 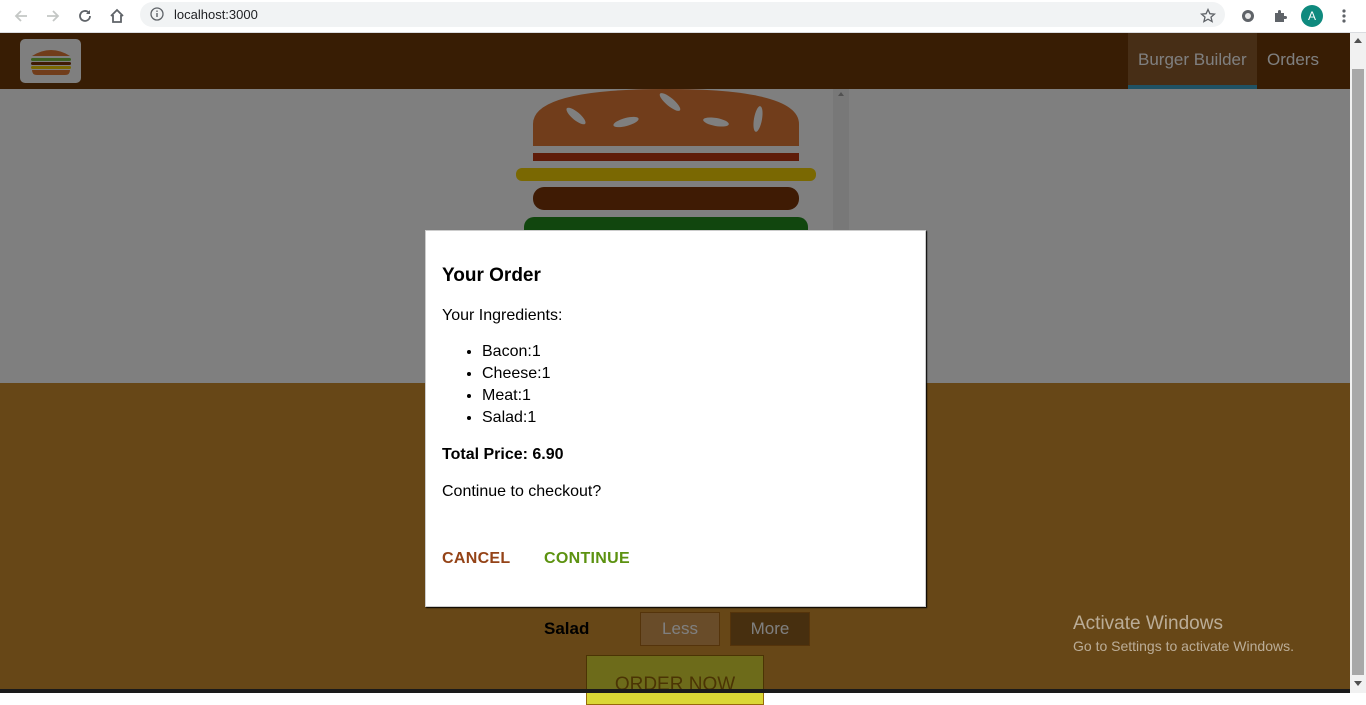 I want to click on total-price: Total Price: 6.90, so click(x=503, y=454).